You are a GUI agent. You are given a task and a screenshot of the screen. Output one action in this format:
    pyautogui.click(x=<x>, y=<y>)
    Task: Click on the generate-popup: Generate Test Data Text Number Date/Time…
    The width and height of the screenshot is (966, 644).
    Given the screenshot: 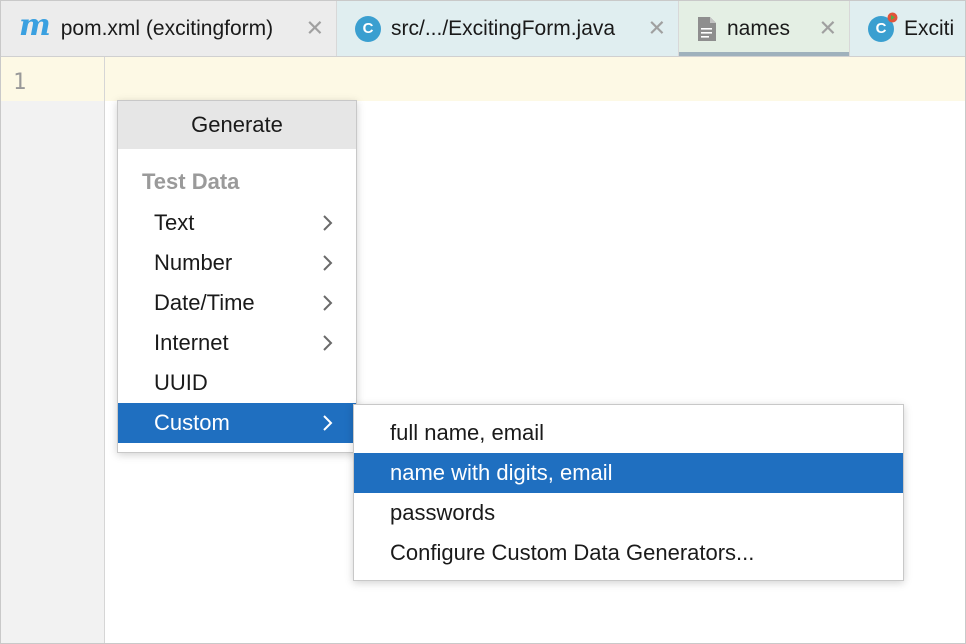 What is the action you would take?
    pyautogui.click(x=237, y=276)
    